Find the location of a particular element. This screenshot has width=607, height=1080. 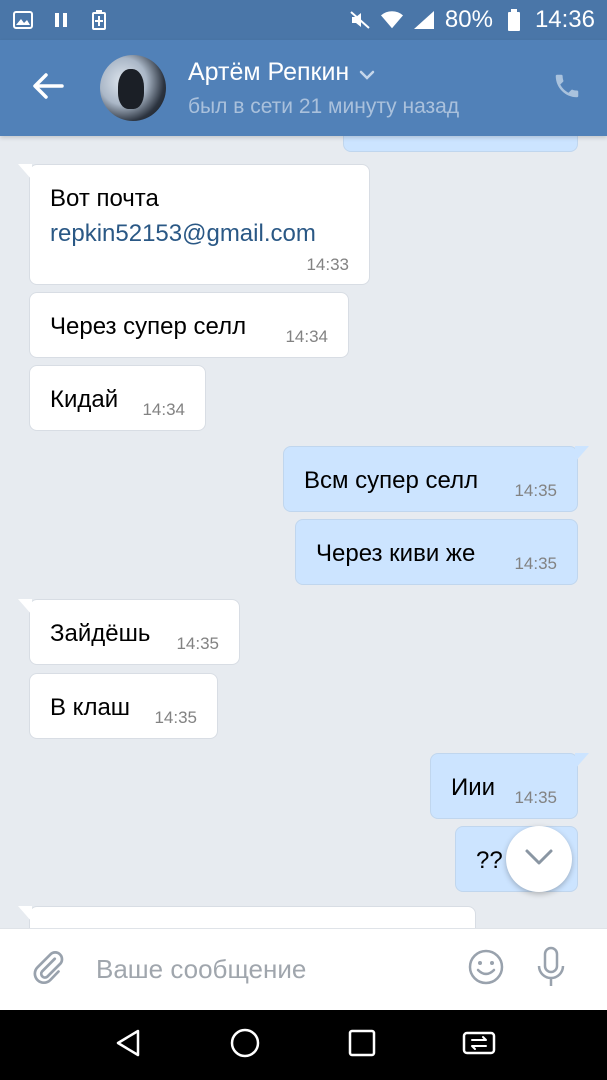

triangle-back-icon is located at coordinates (128, 1045).